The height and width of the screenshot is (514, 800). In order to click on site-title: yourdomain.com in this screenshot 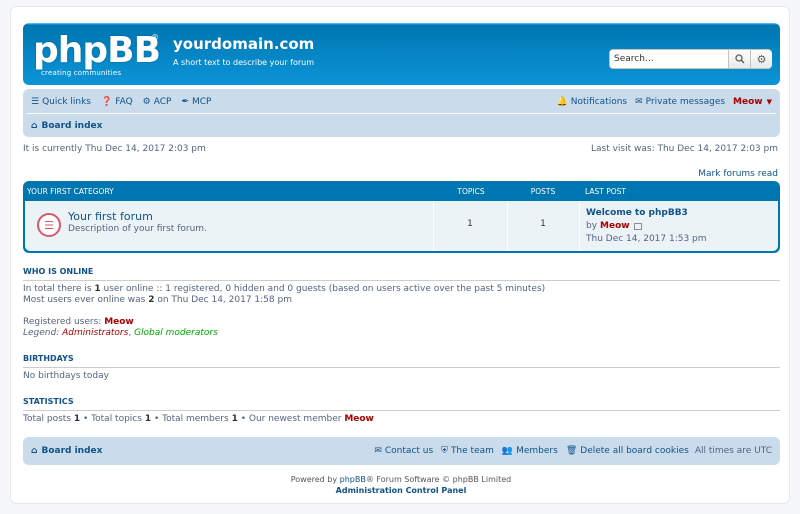, I will do `click(243, 44)`.